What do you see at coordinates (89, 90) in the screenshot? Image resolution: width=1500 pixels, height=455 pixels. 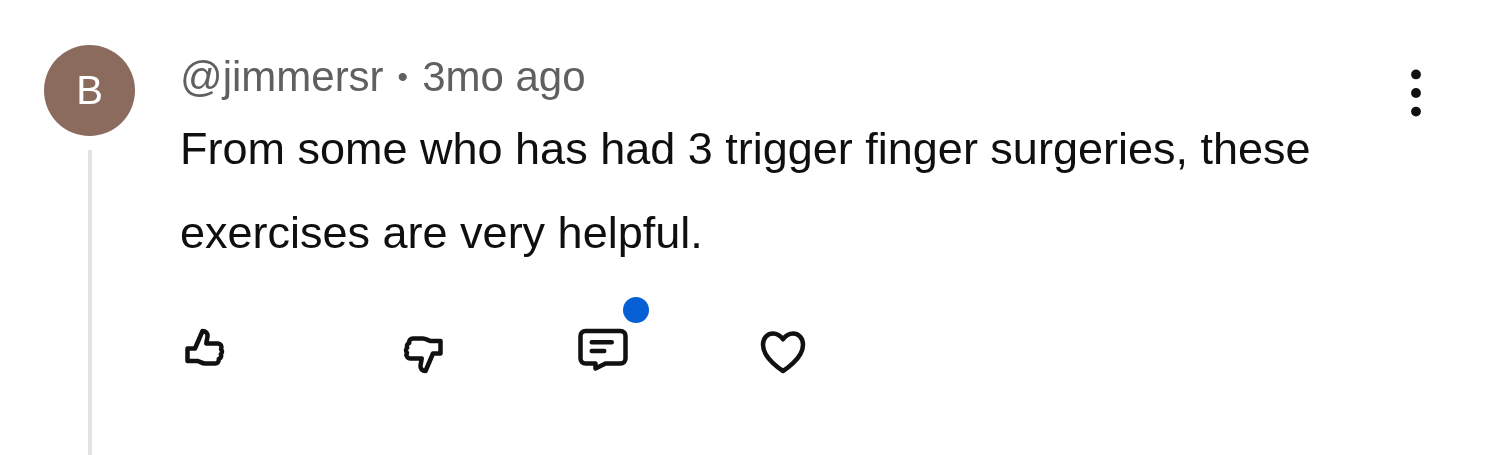 I see `avatar: B` at bounding box center [89, 90].